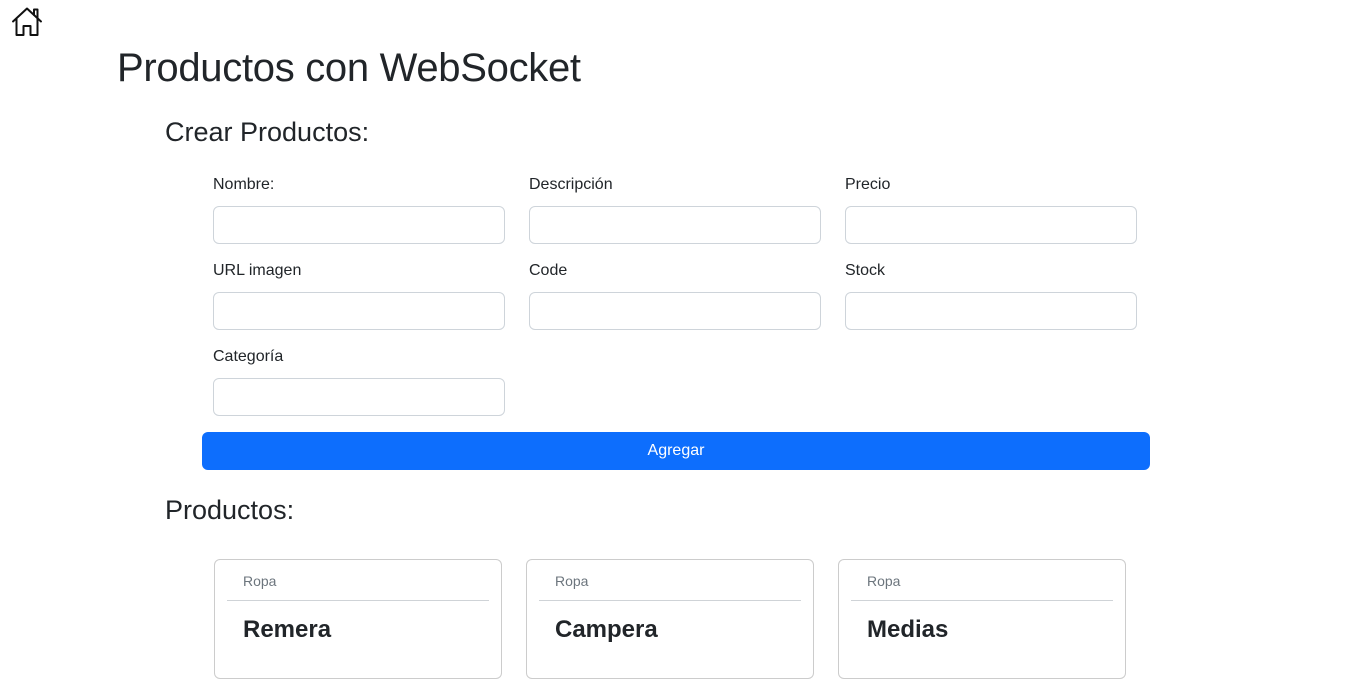  What do you see at coordinates (359, 397) in the screenshot?
I see `categoria-input` at bounding box center [359, 397].